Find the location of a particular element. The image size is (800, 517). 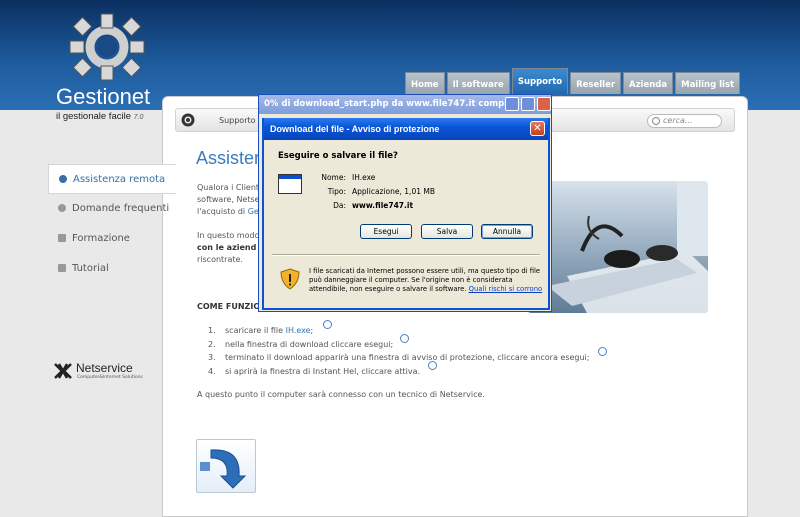

download-arrow-icon is located at coordinates (223, 469).